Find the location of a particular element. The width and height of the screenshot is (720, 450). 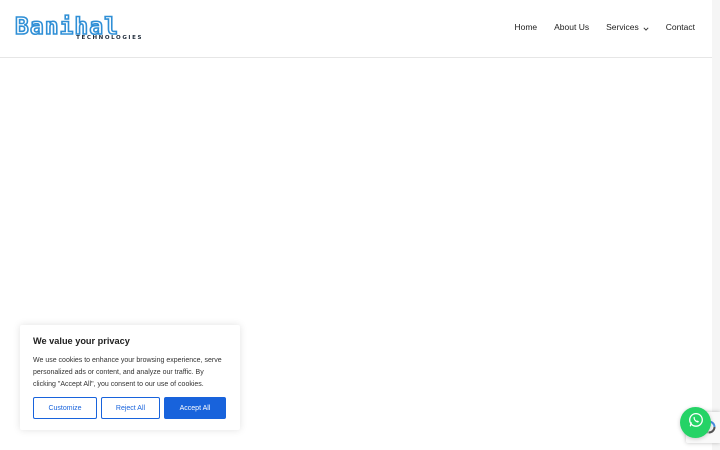

whatsapp-icon is located at coordinates (696, 422).